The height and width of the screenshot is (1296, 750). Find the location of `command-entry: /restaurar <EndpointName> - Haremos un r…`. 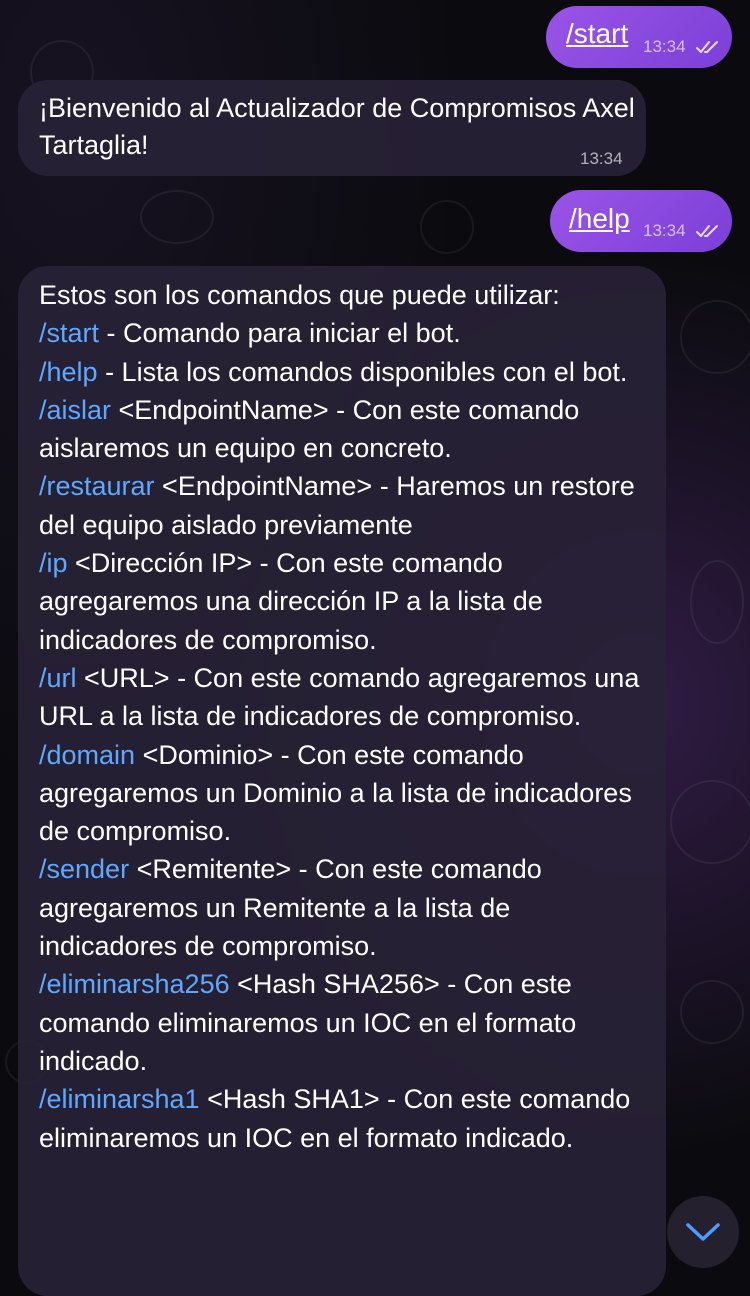

command-entry: /restaurar <EndpointName> - Haremos un r… is located at coordinates (344, 505).